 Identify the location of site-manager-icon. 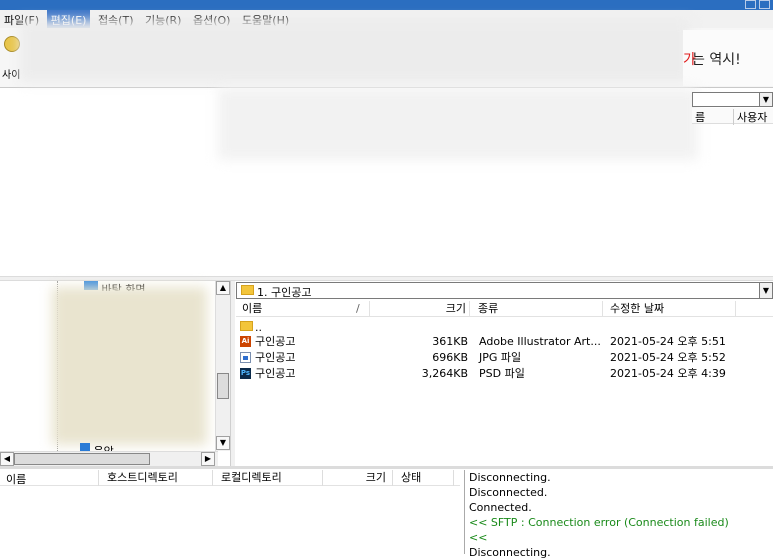
(12, 44).